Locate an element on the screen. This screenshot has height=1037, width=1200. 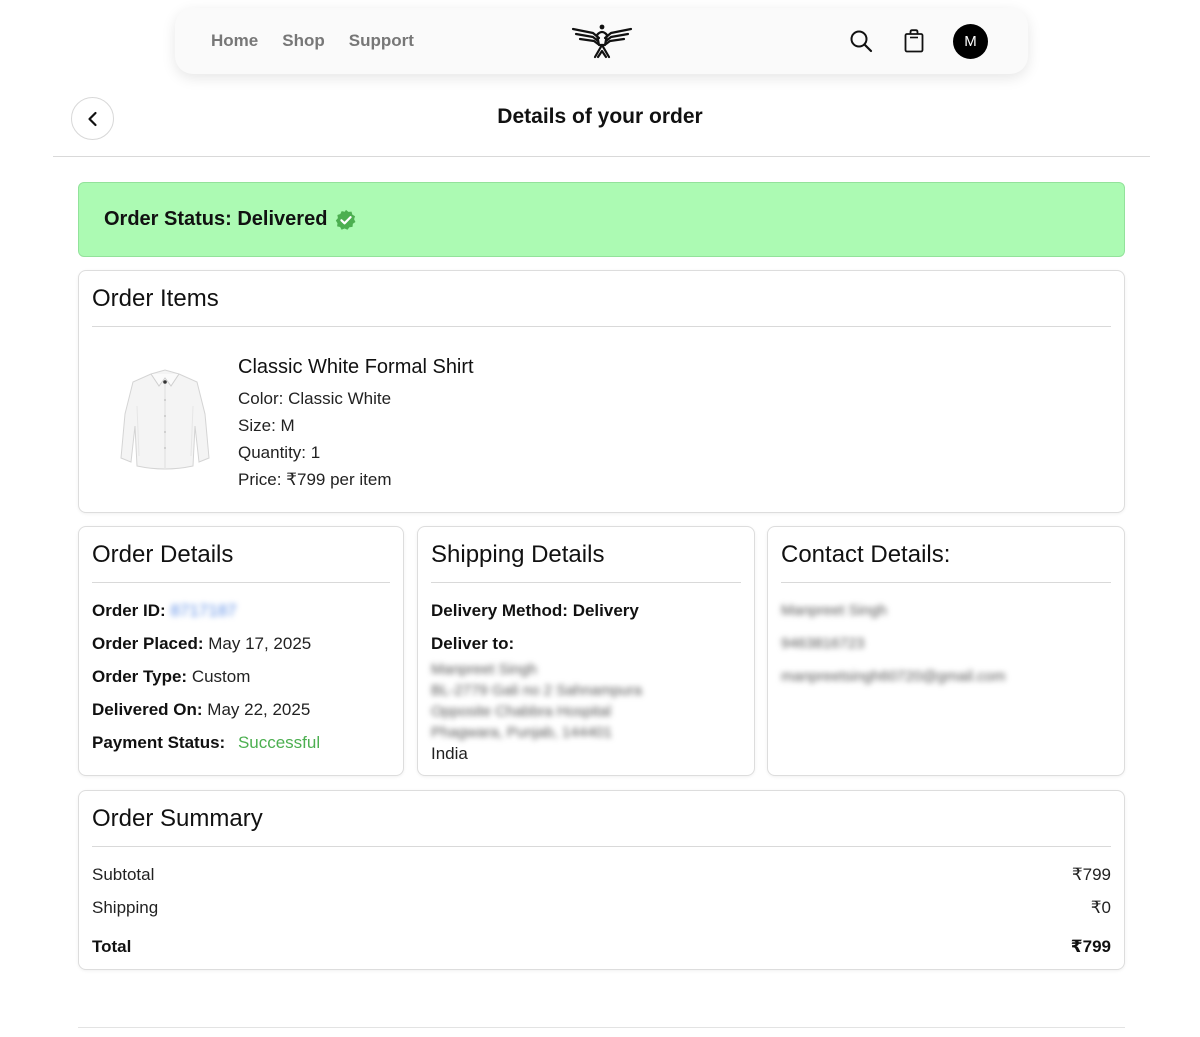
shirt-image is located at coordinates (165, 419).